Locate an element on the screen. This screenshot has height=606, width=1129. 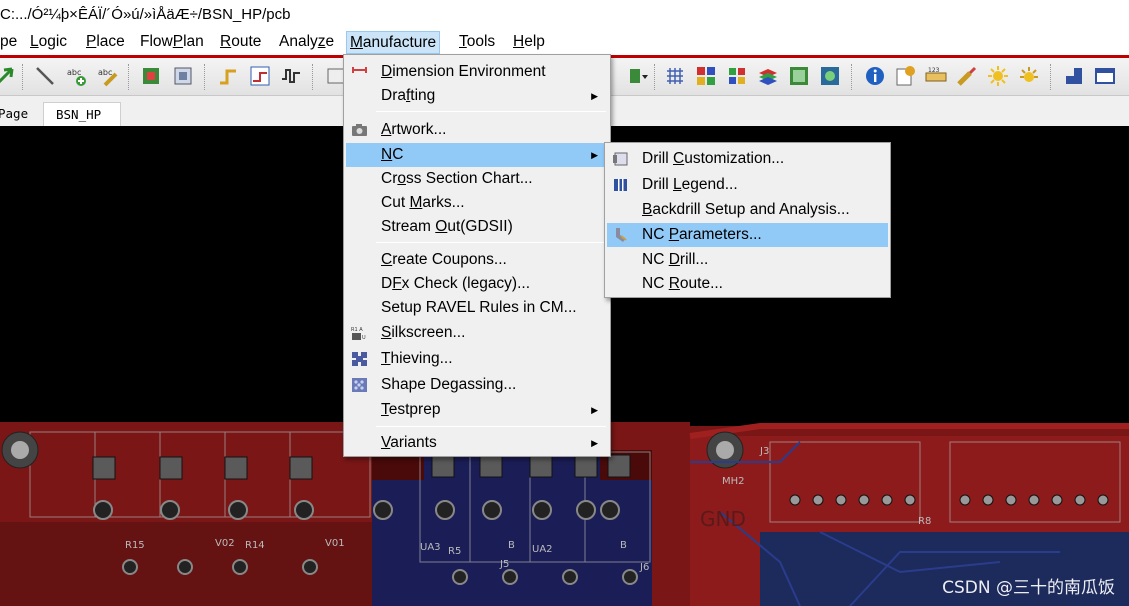
measure-icon: 123 is located at coordinates (936, 76).